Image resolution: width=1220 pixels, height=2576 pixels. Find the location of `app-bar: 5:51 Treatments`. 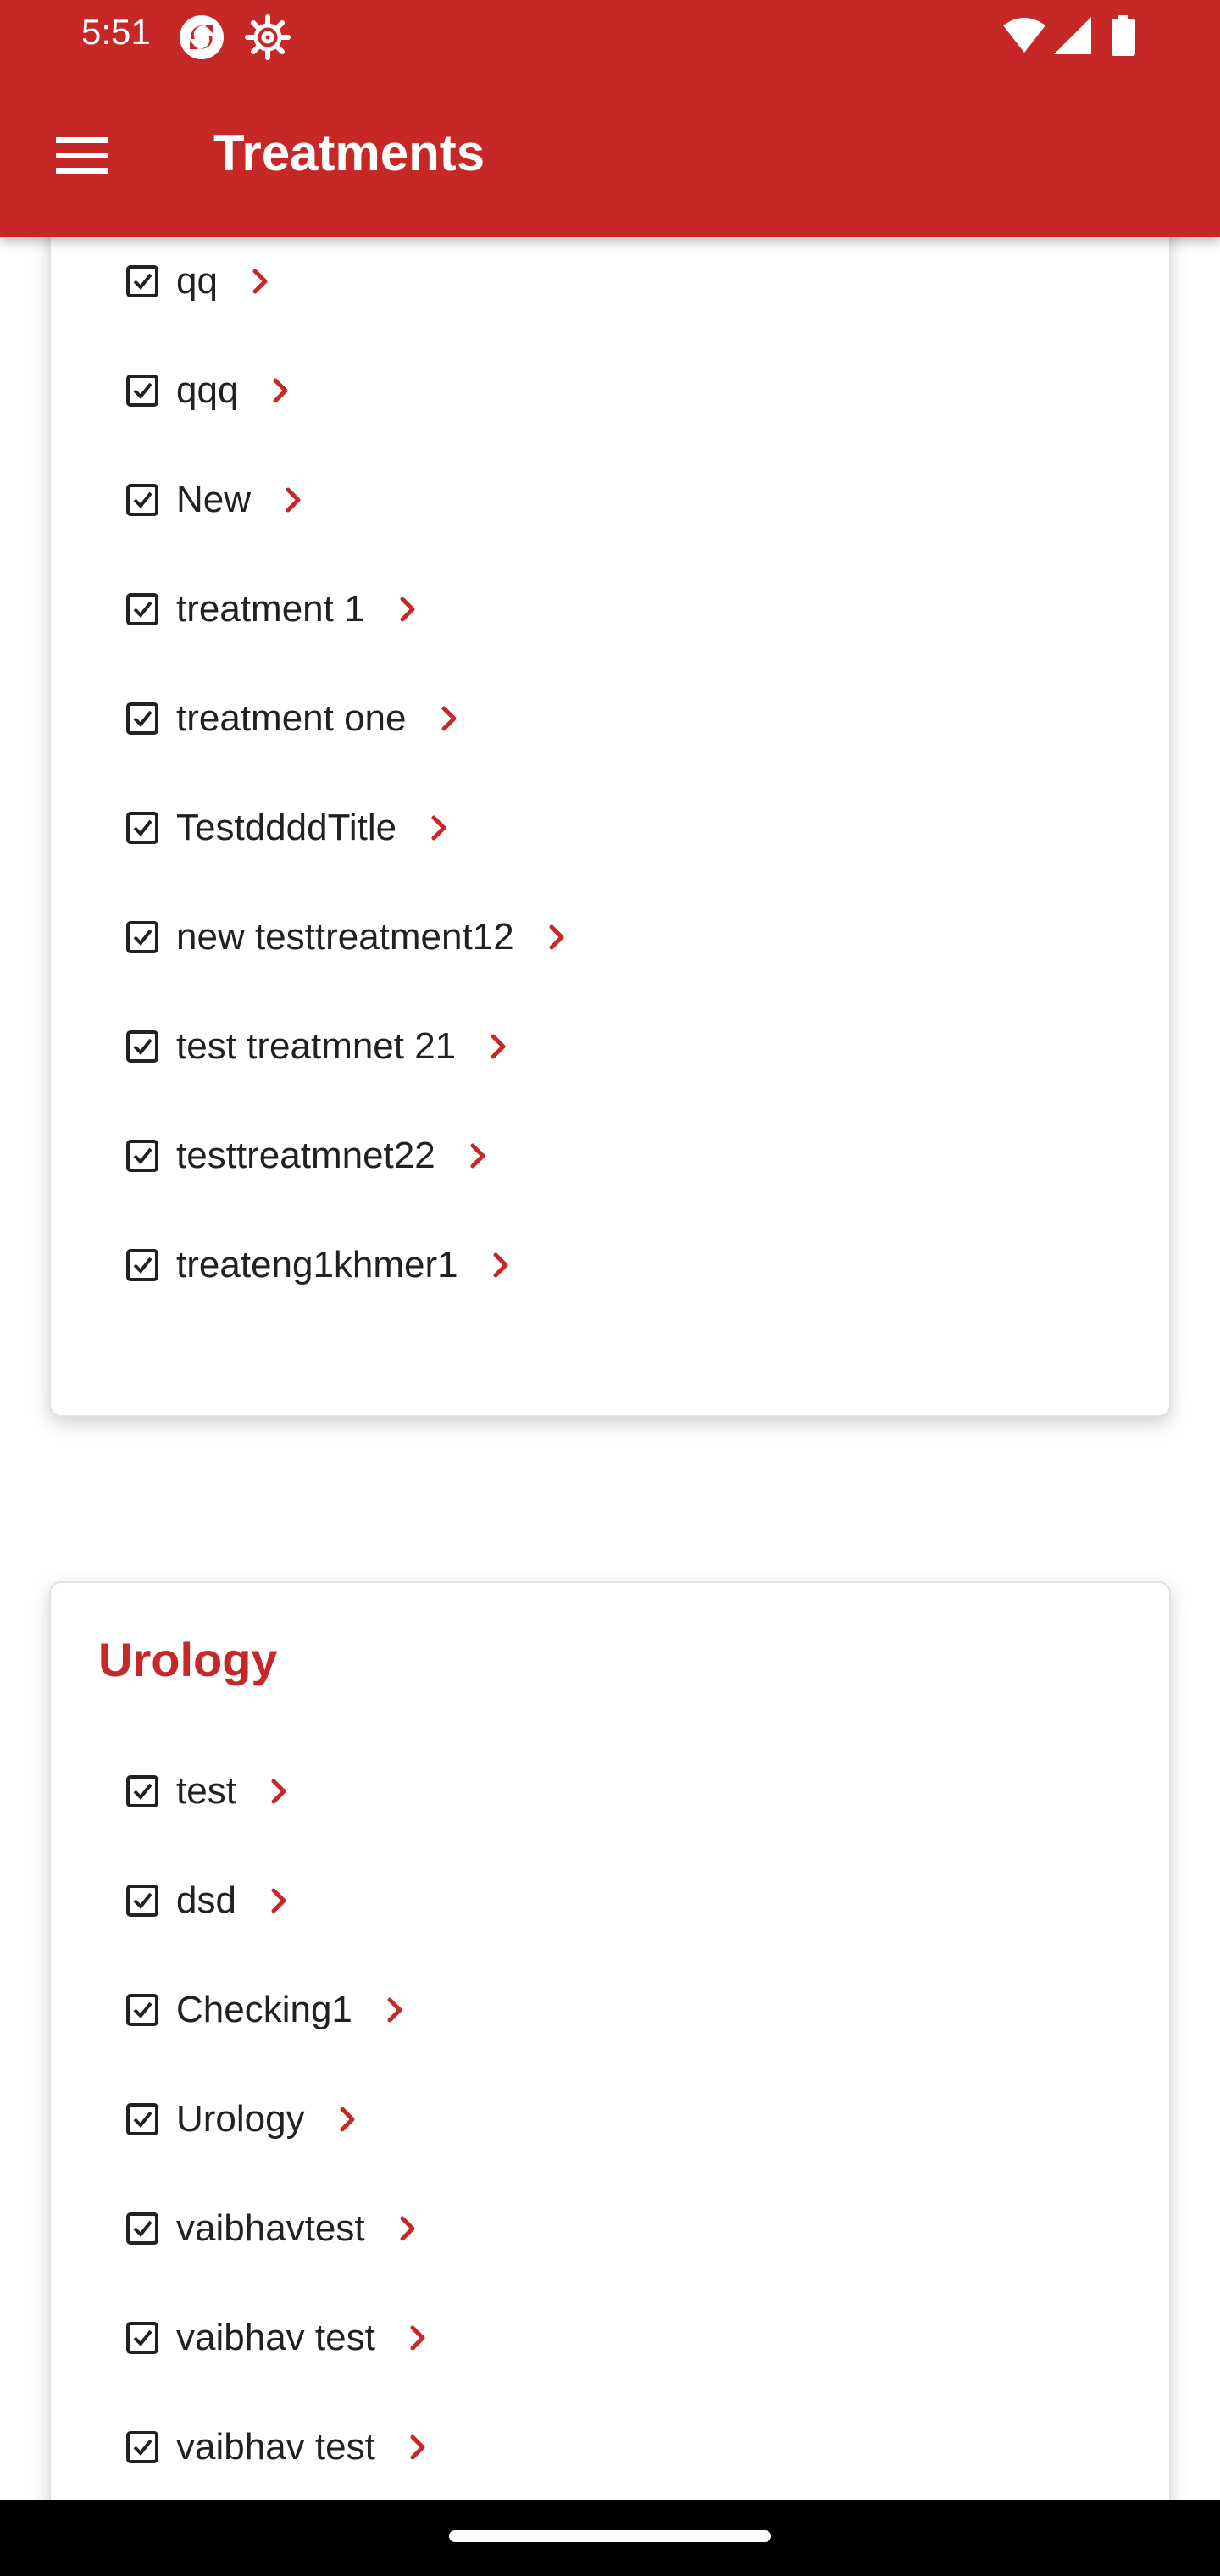

app-bar: 5:51 Treatments is located at coordinates (610, 118).